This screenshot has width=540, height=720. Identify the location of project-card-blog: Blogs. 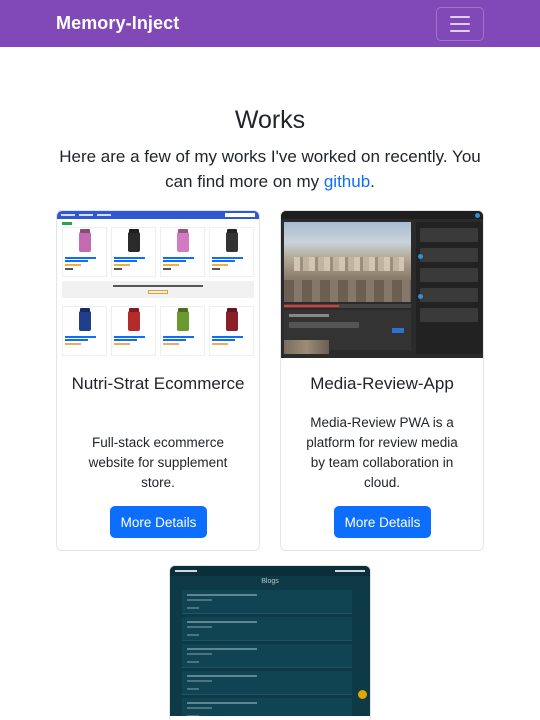
(270, 642).